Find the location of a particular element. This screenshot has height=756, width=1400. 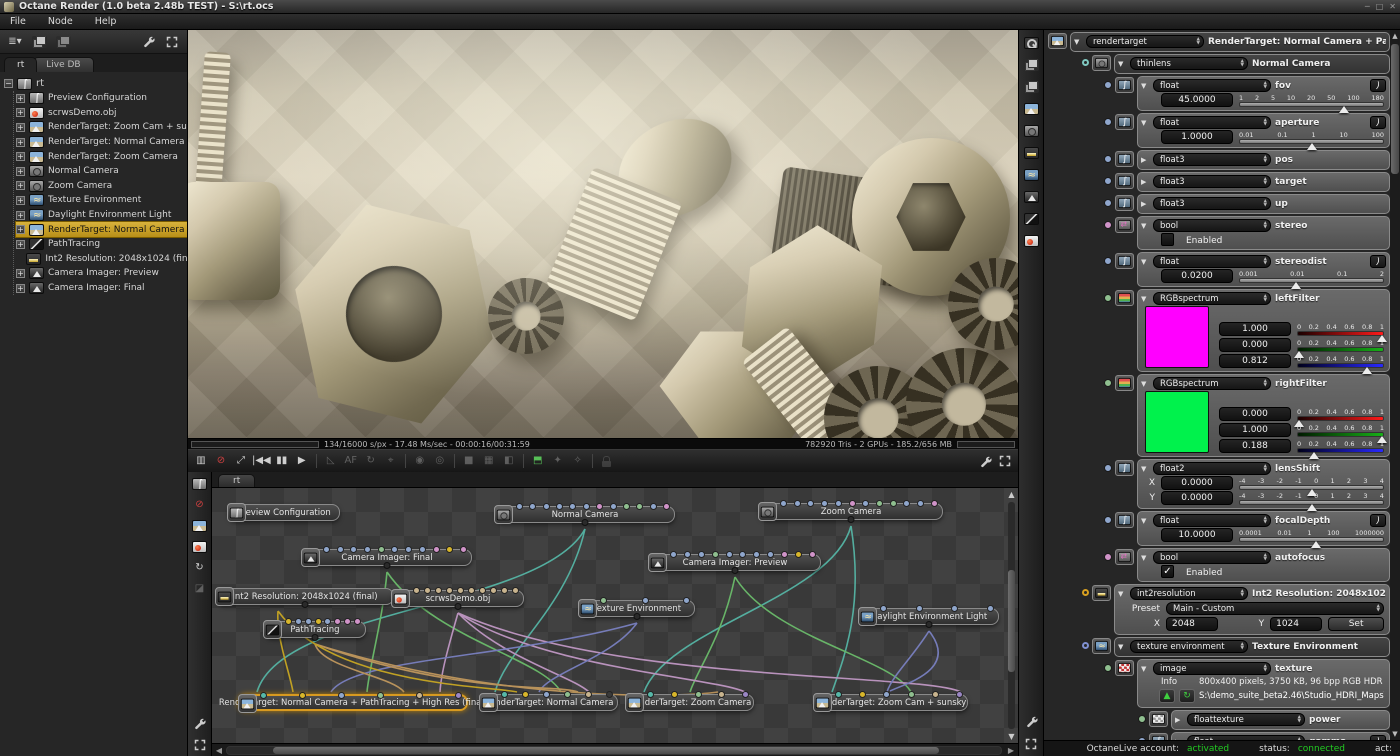

render-priority-icon: ⊘ is located at coordinates (221, 461).